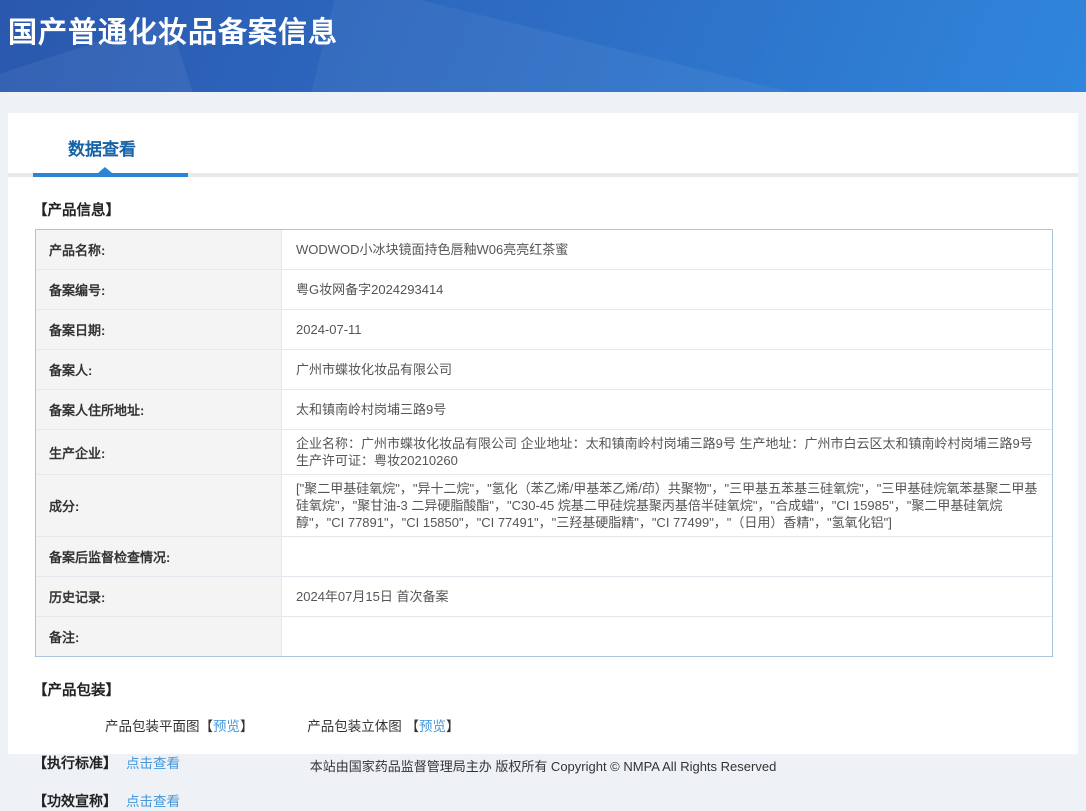 The width and height of the screenshot is (1086, 811). Describe the element at coordinates (226, 726) in the screenshot. I see `packaging-flat-preview-link: 预览` at that location.